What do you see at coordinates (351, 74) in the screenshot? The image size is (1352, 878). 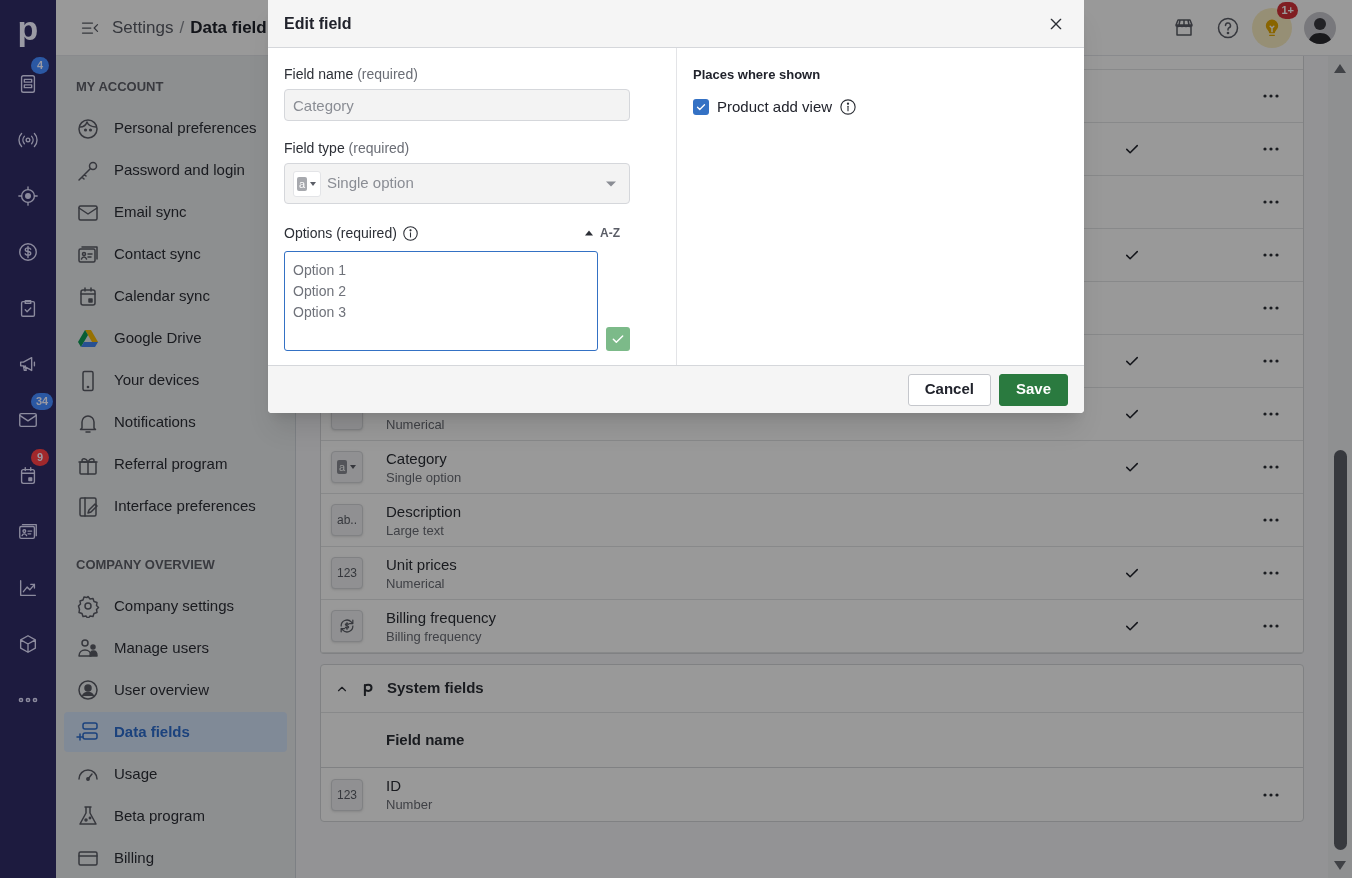 I see `field-label: Field name (required)` at bounding box center [351, 74].